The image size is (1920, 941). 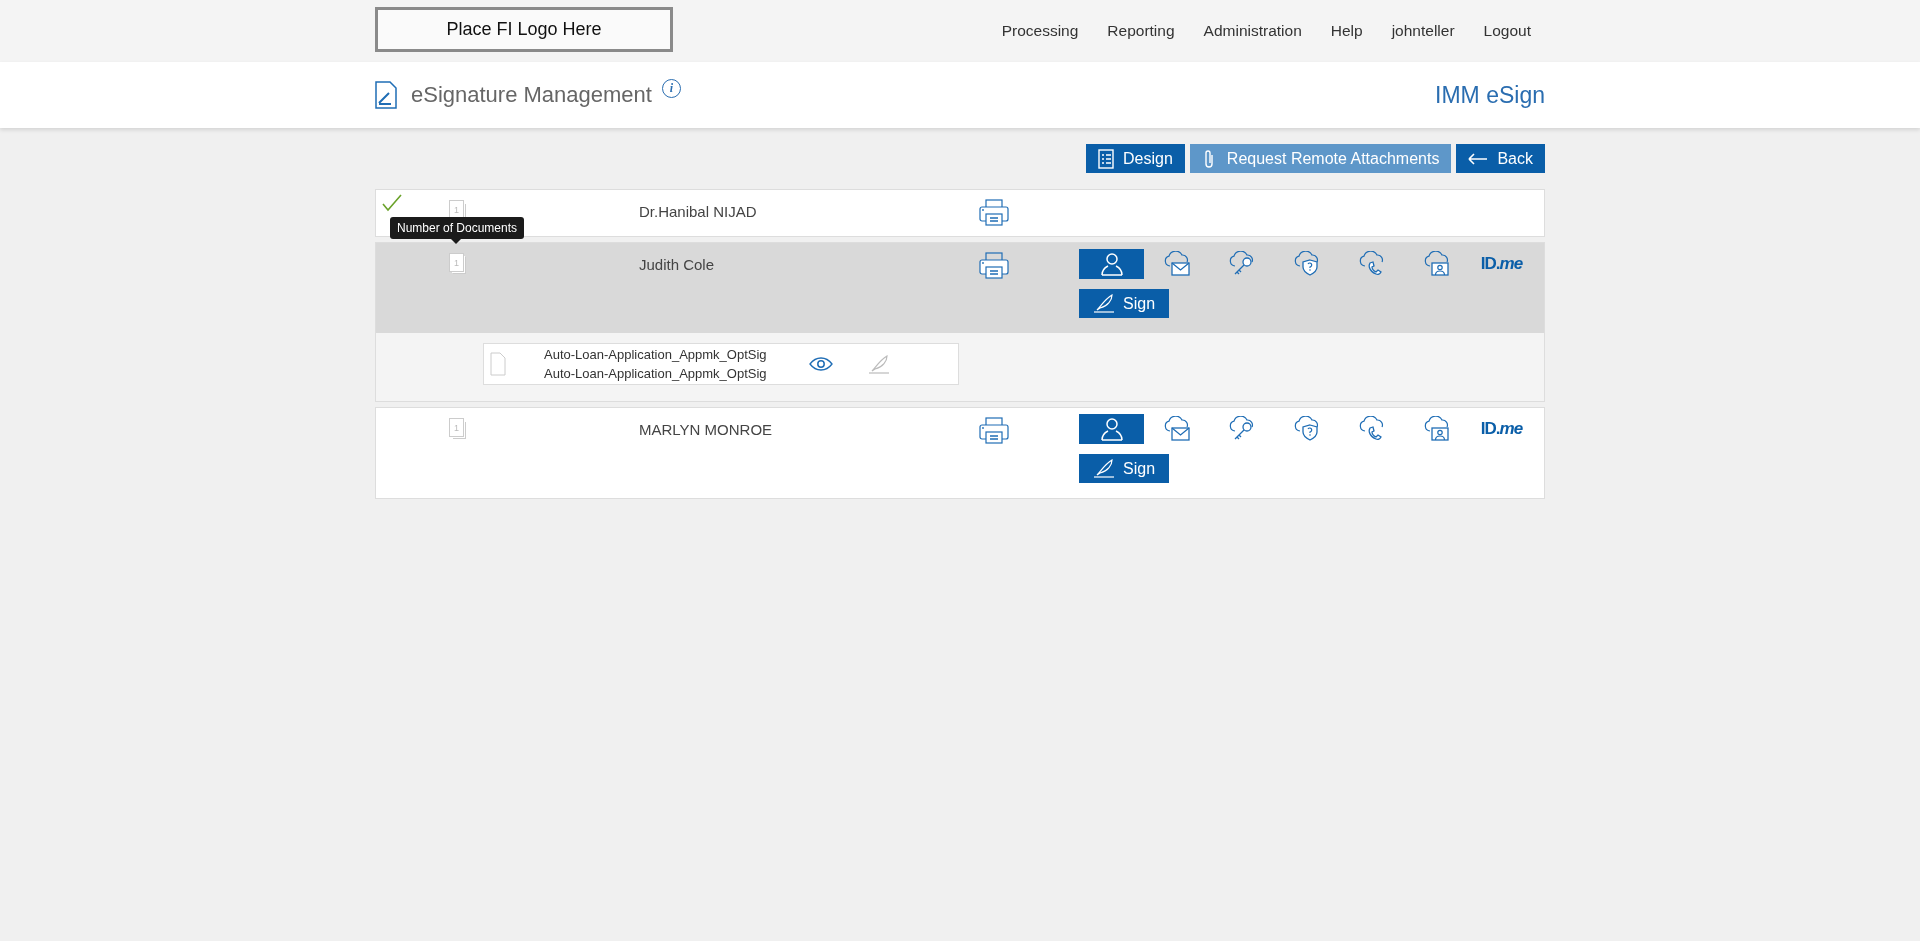 I want to click on signer-name: MARLYN MONROE, so click(x=706, y=429).